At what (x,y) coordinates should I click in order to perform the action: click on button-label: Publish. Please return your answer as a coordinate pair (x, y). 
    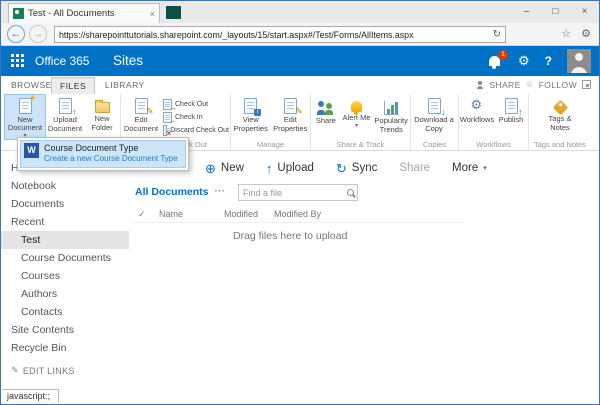
    Looking at the image, I should click on (511, 119).